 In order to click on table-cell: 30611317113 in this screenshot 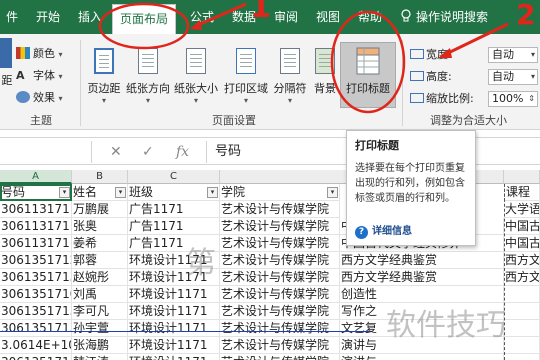, I will do `click(36, 226)`.